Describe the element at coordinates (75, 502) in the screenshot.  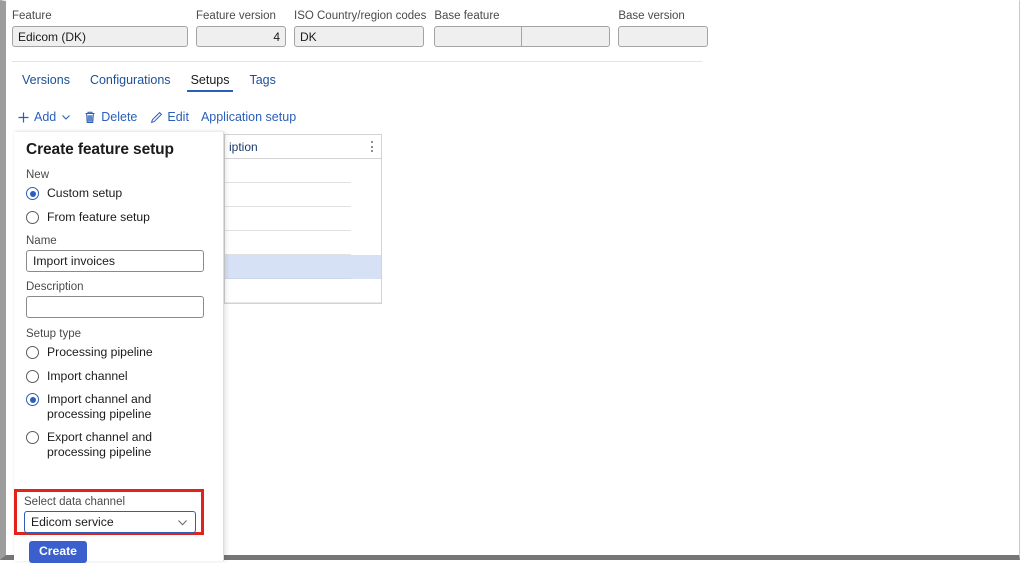
I see `select-data-channel-label: Select data channel` at that location.